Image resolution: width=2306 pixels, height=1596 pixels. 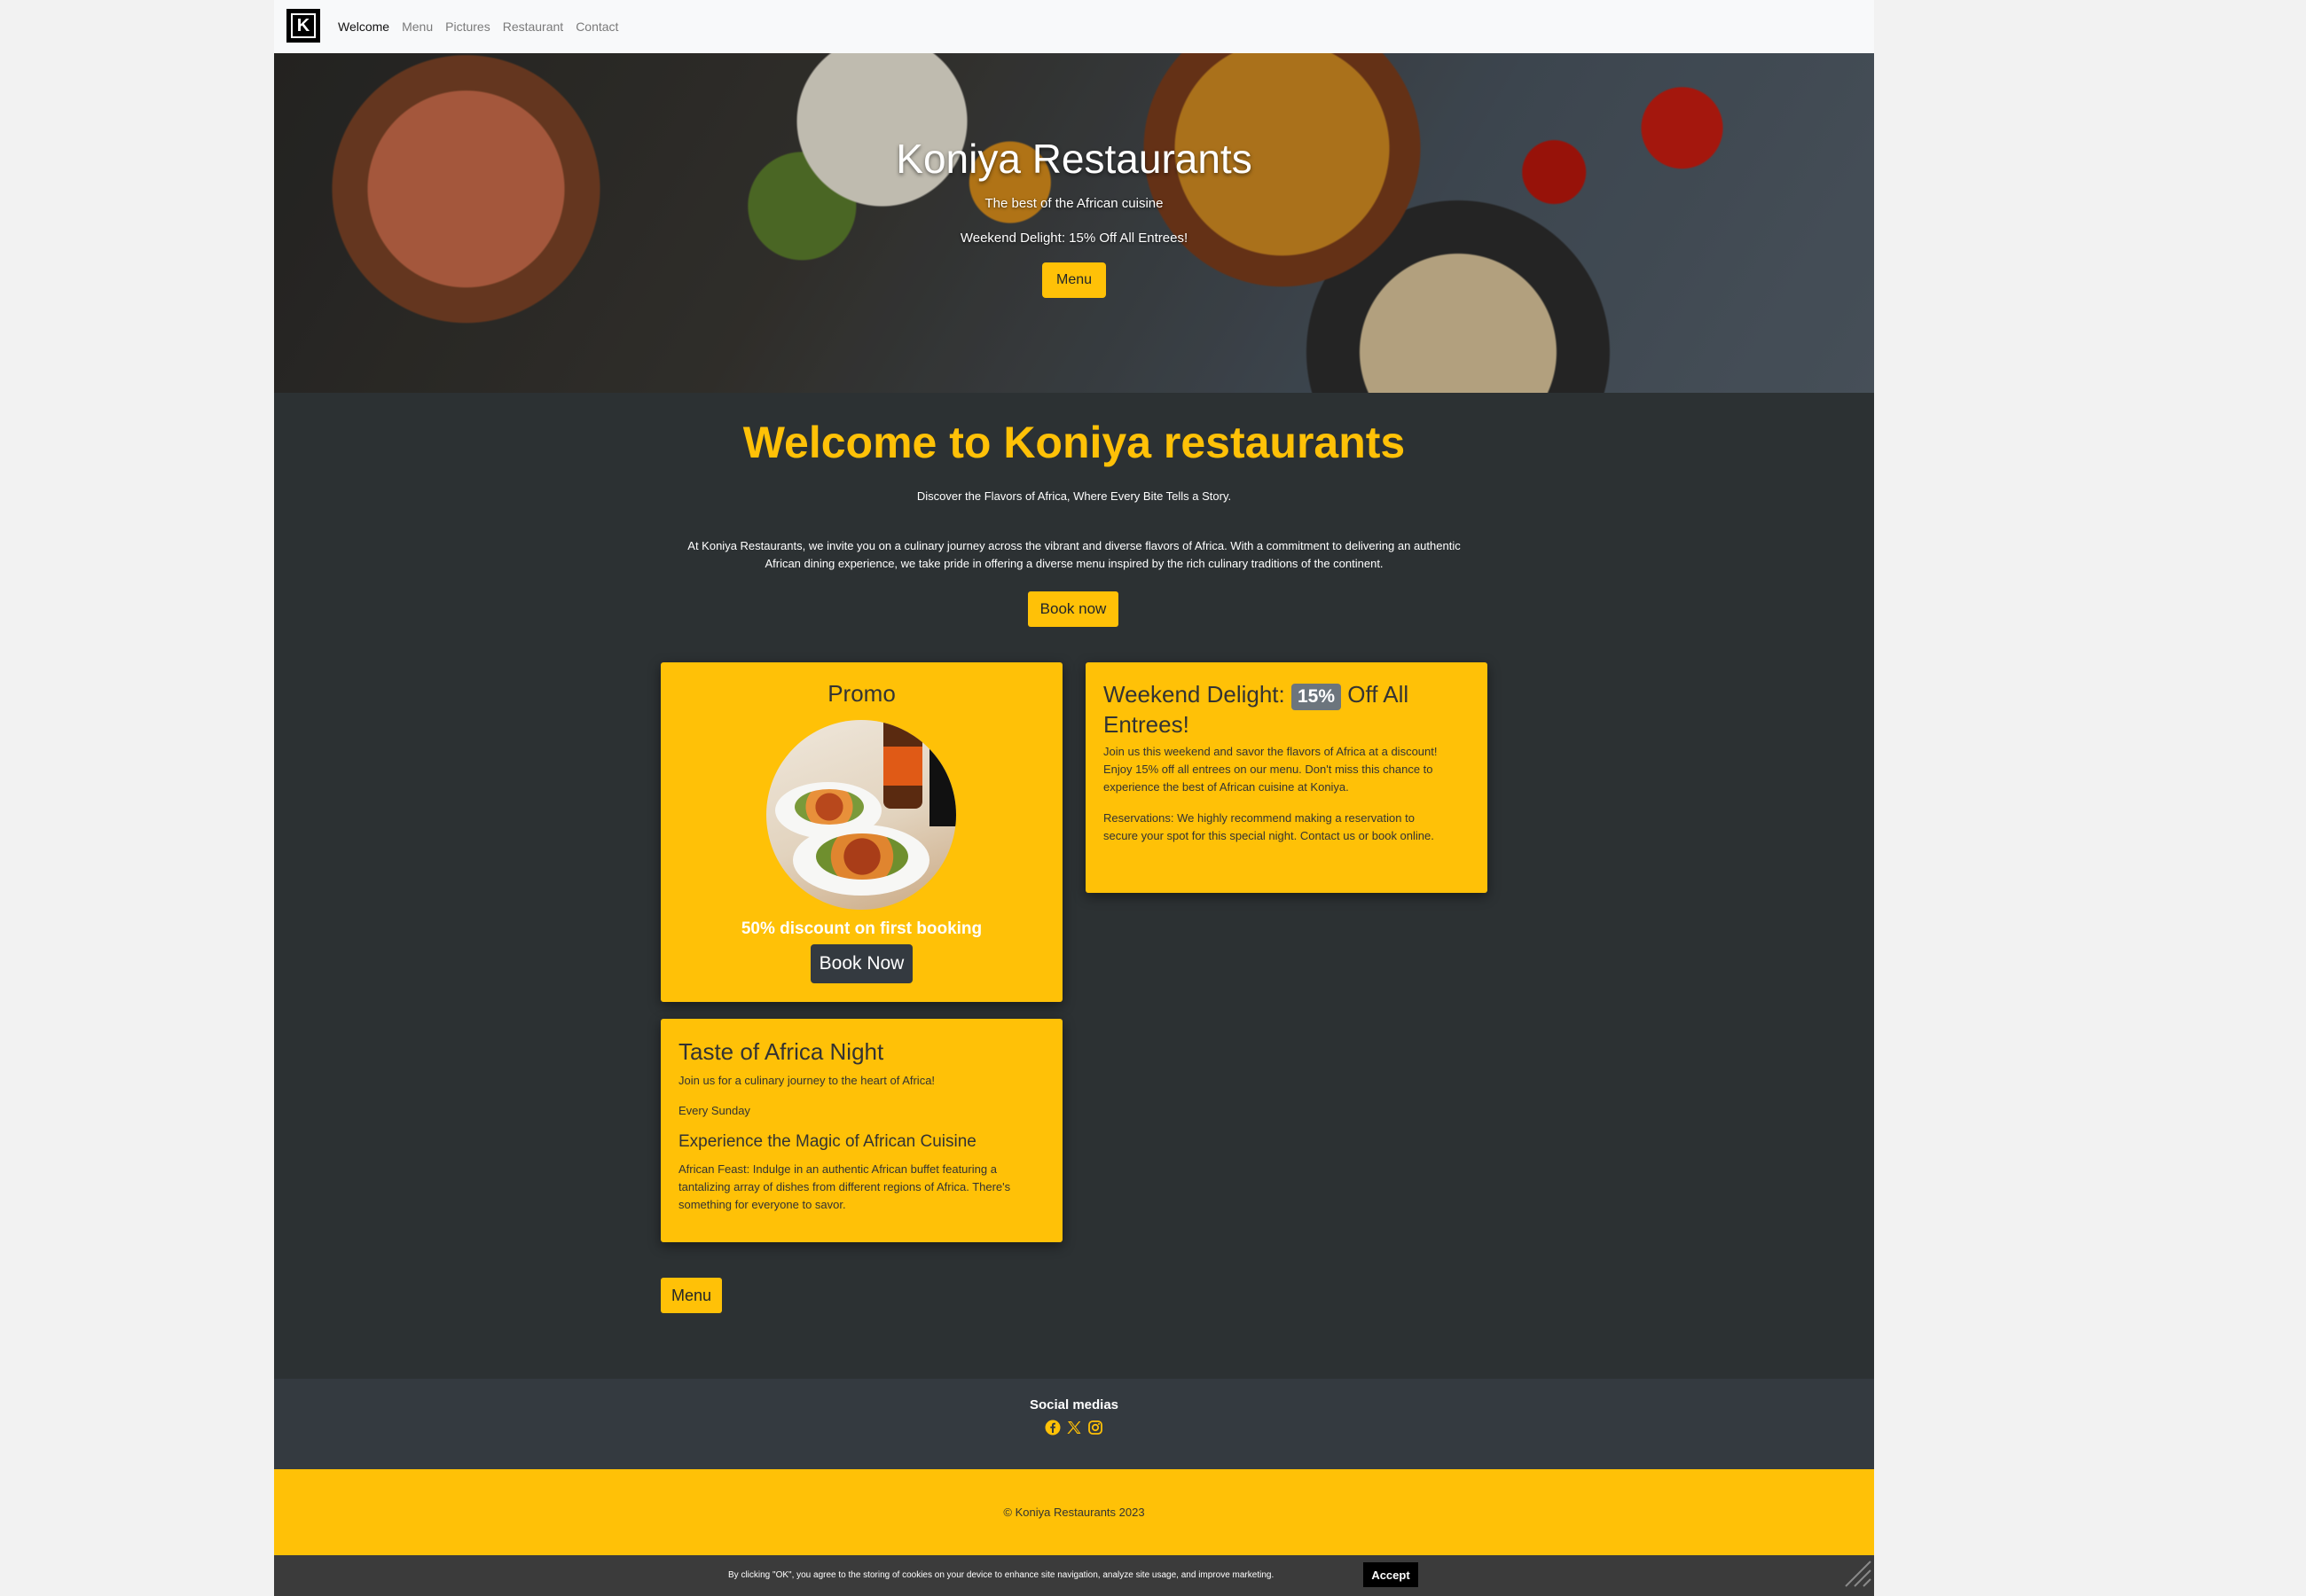 I want to click on copyright-bar: © Koniya Restaurants 2023, so click(x=1074, y=1512).